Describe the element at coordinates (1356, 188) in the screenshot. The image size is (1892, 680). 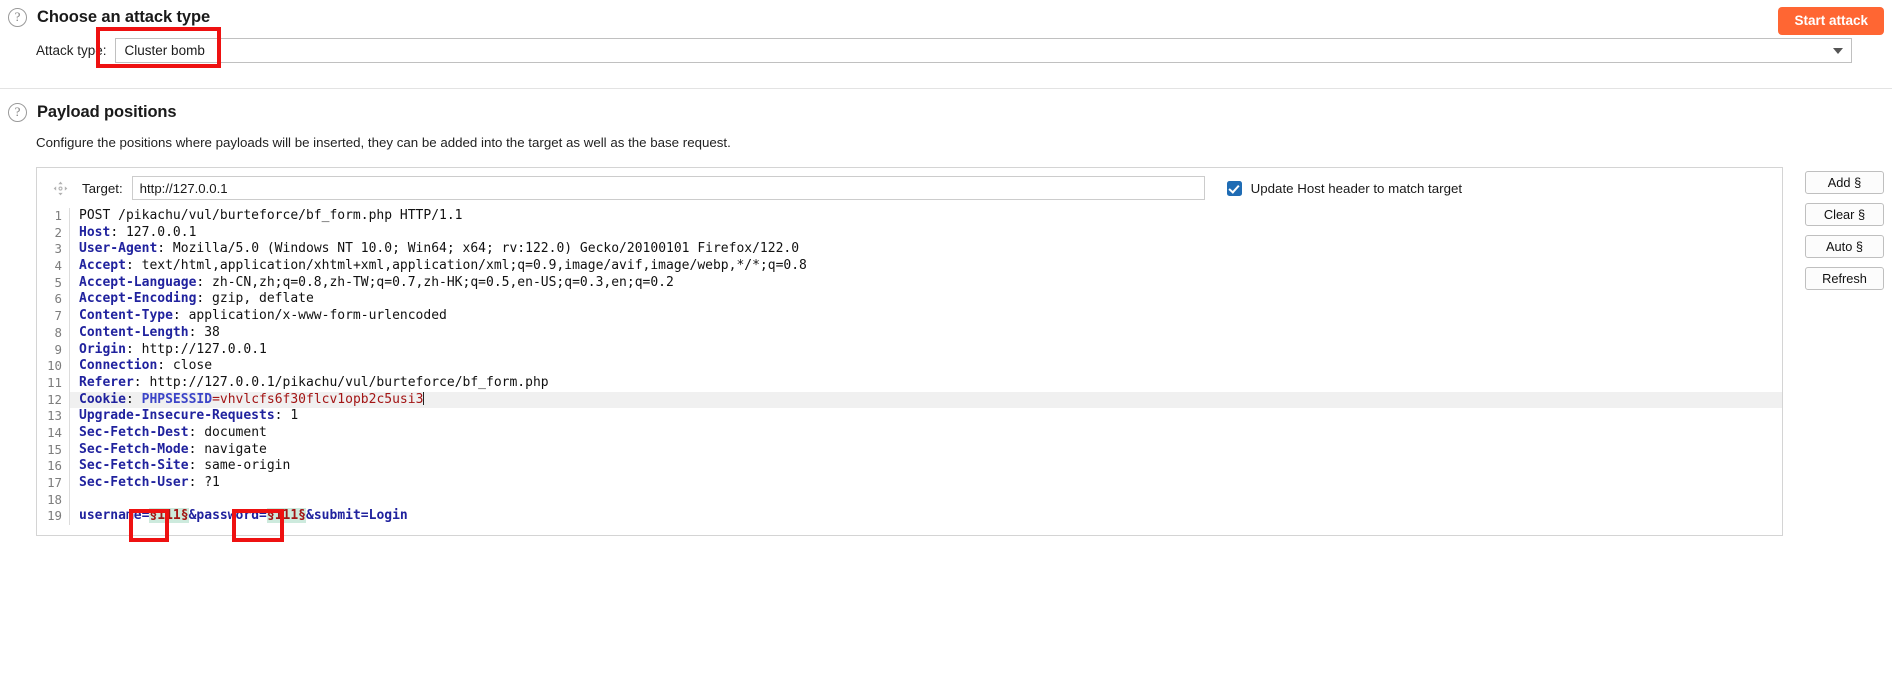
I see `update-host-header-label: Update Host header to match target` at that location.